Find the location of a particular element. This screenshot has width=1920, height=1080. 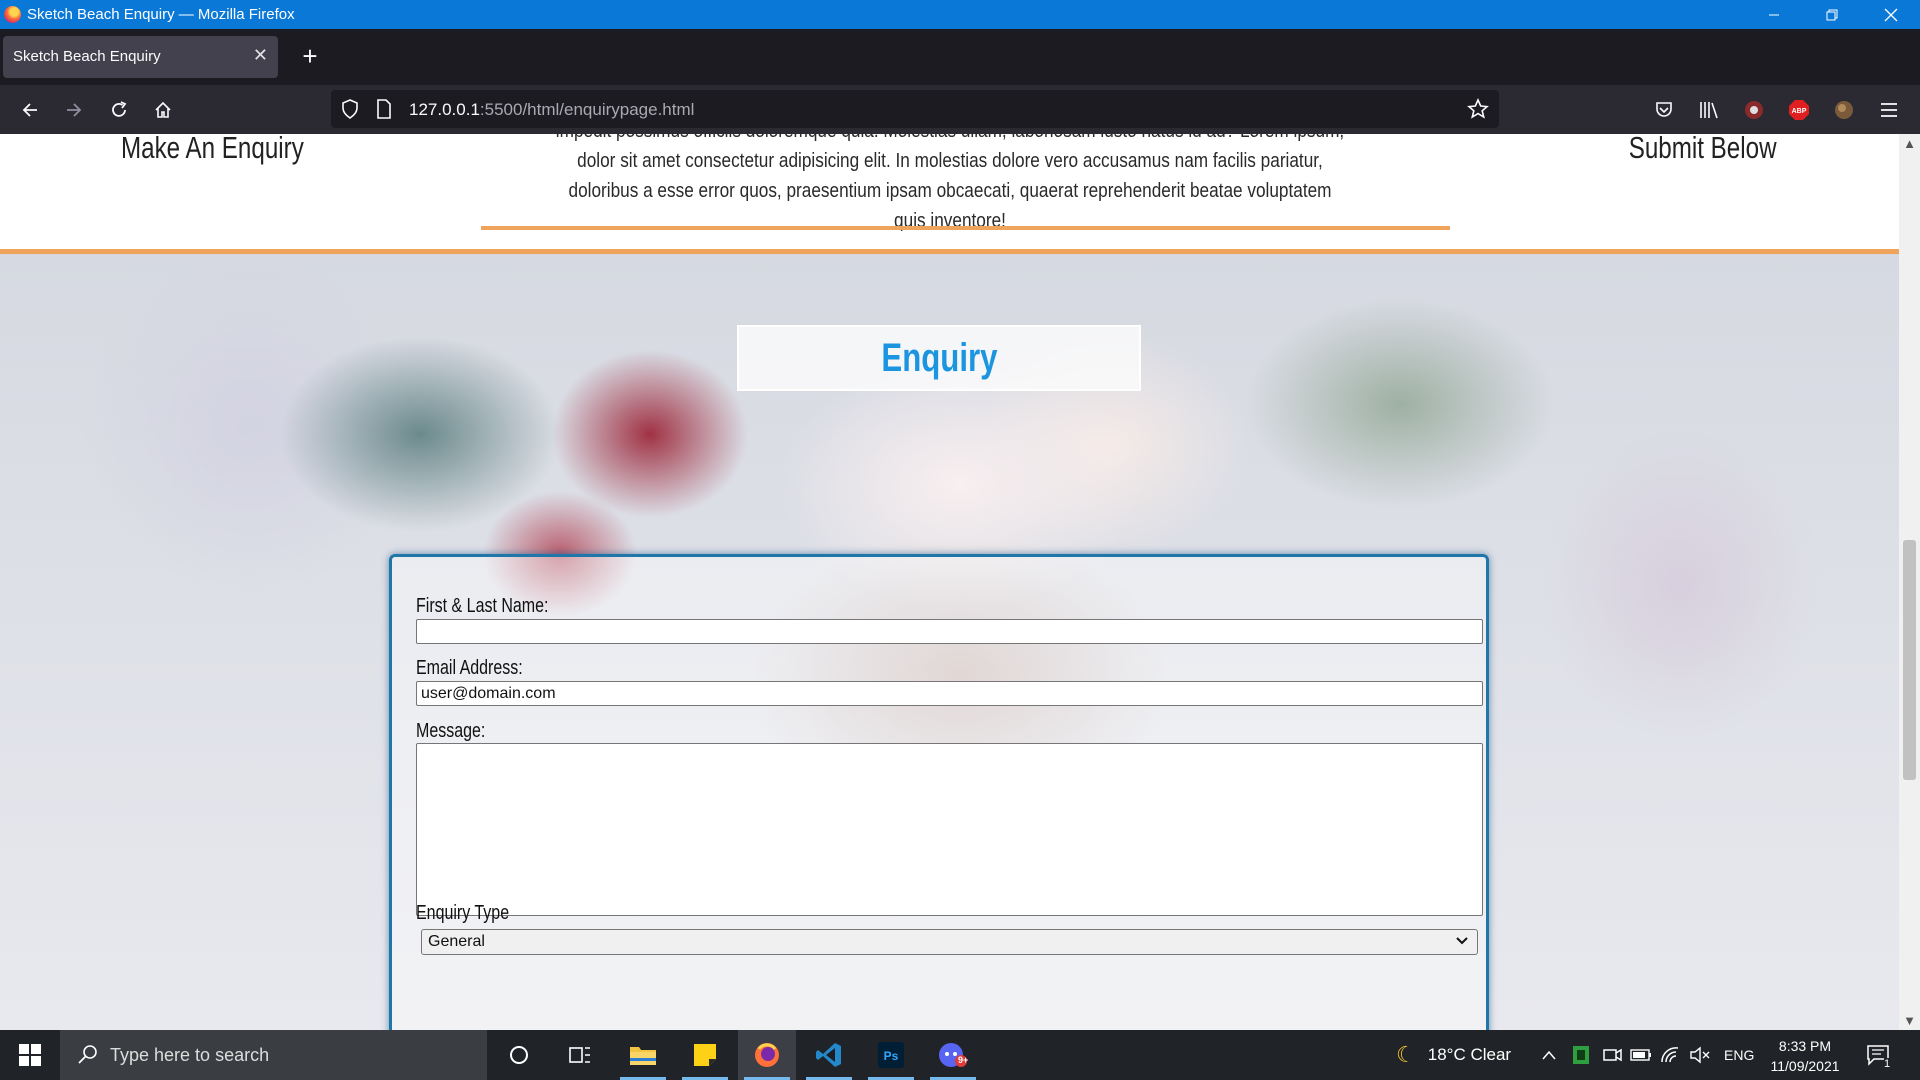

scrollbar-thumb is located at coordinates (1909, 660).